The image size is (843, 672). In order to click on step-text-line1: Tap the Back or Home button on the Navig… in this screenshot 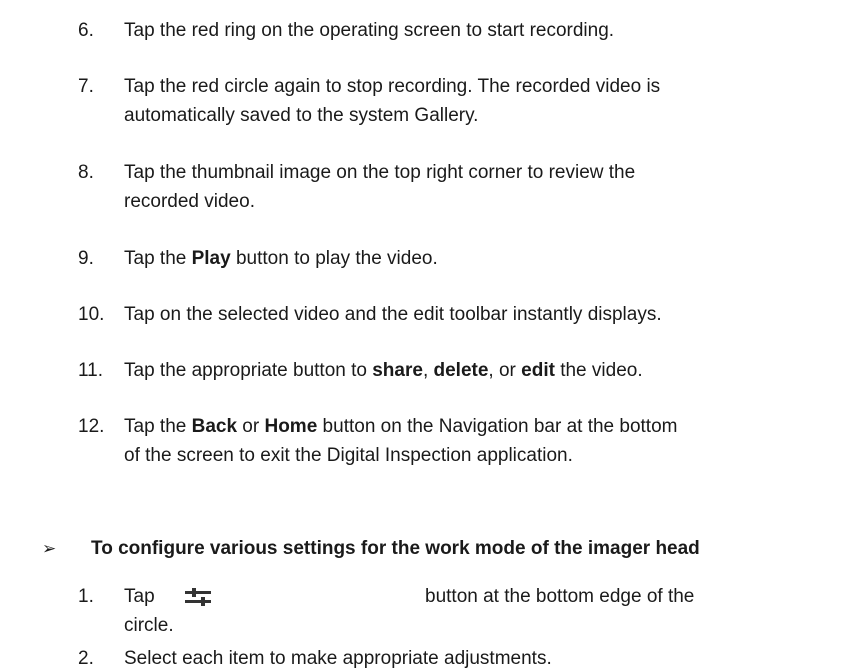, I will do `click(477, 427)`.